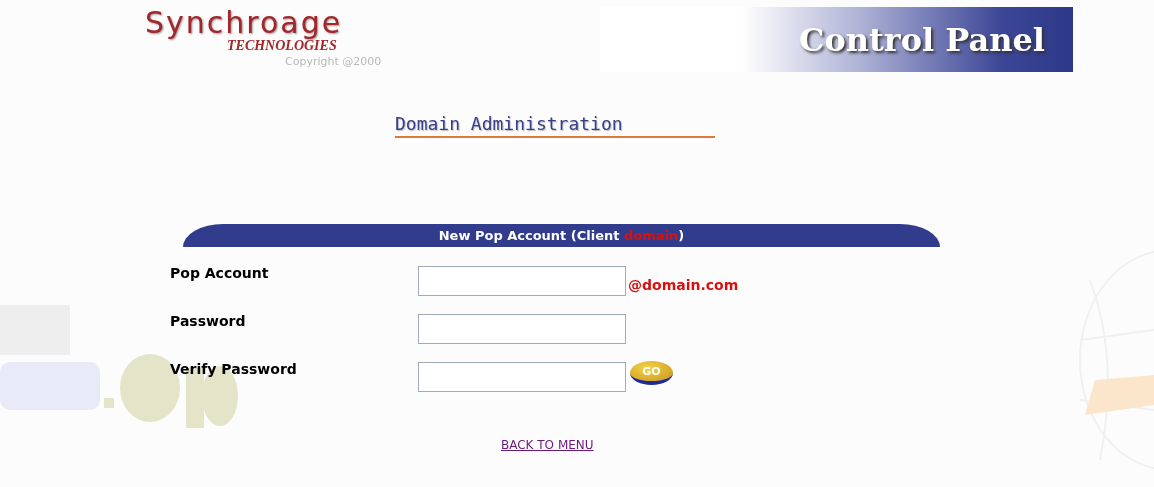  Describe the element at coordinates (220, 273) in the screenshot. I see `field-label: Pop Account` at that location.